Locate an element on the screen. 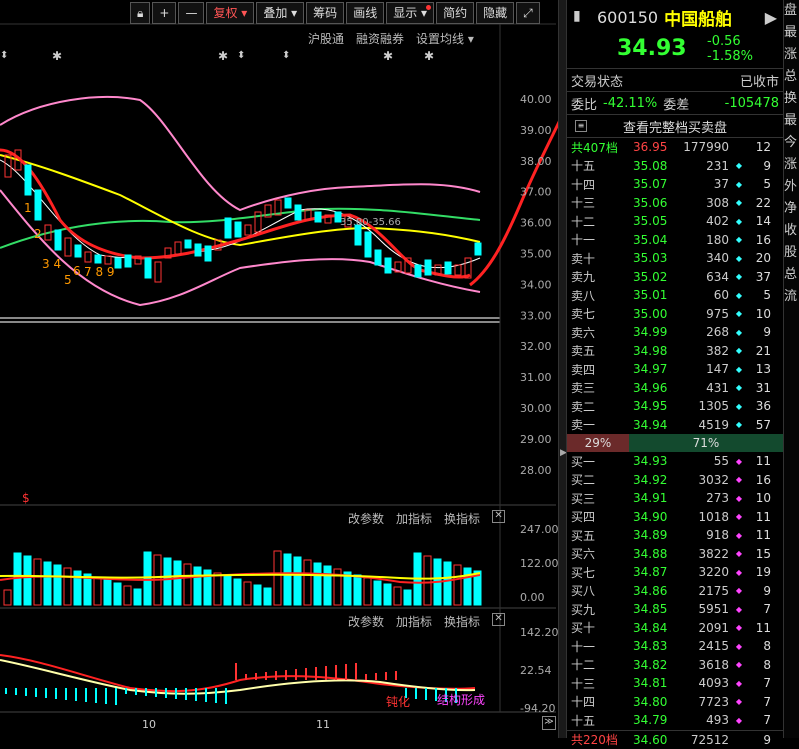  rzrq-link: 融资融券 is located at coordinates (380, 38).